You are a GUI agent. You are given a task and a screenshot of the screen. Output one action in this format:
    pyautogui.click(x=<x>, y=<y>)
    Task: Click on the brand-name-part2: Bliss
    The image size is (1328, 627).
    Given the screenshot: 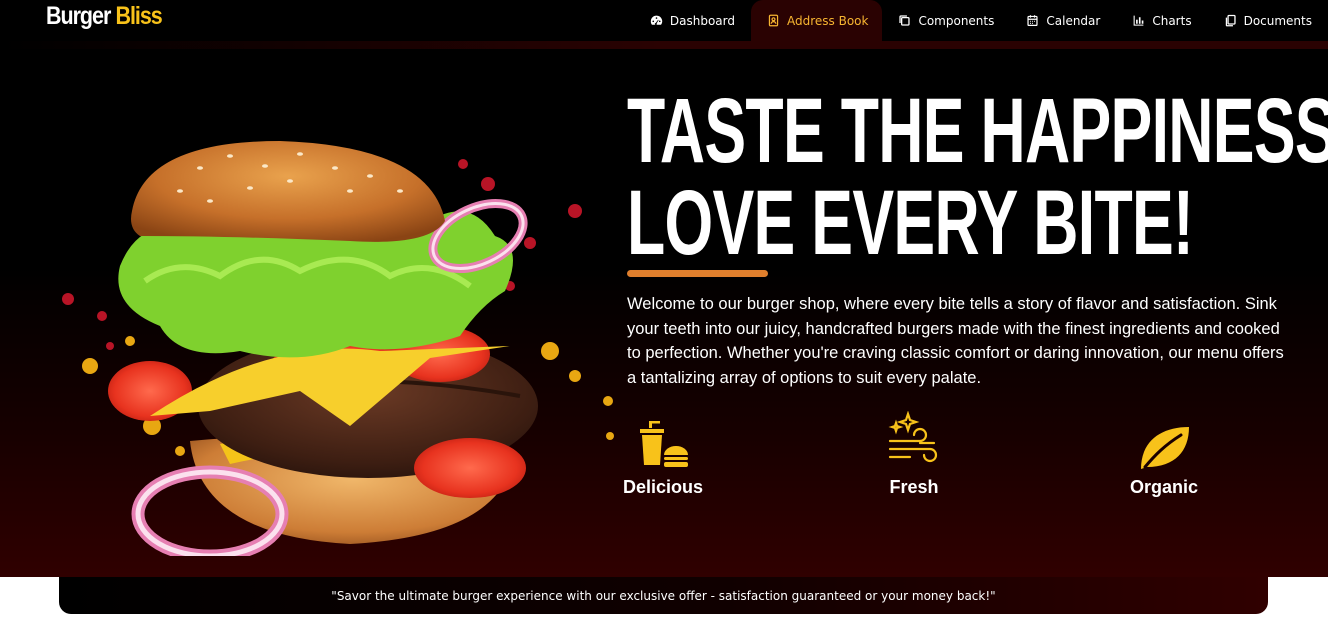 What is the action you would take?
    pyautogui.click(x=138, y=15)
    